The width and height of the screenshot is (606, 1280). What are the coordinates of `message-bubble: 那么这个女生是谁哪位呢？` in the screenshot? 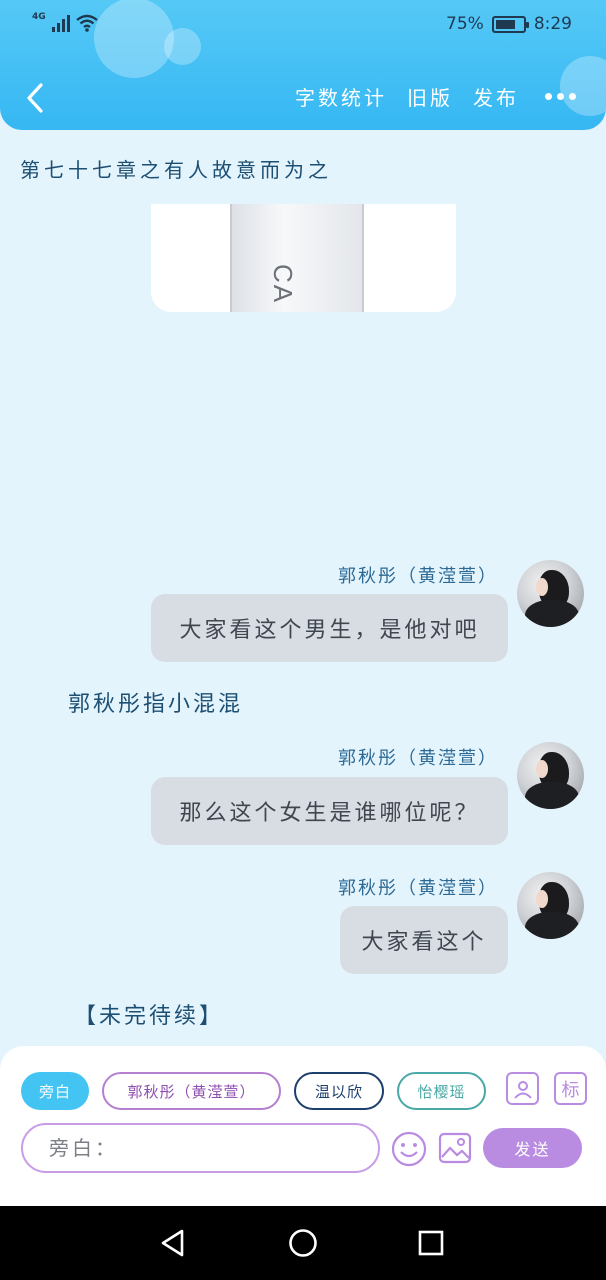 It's located at (329, 811).